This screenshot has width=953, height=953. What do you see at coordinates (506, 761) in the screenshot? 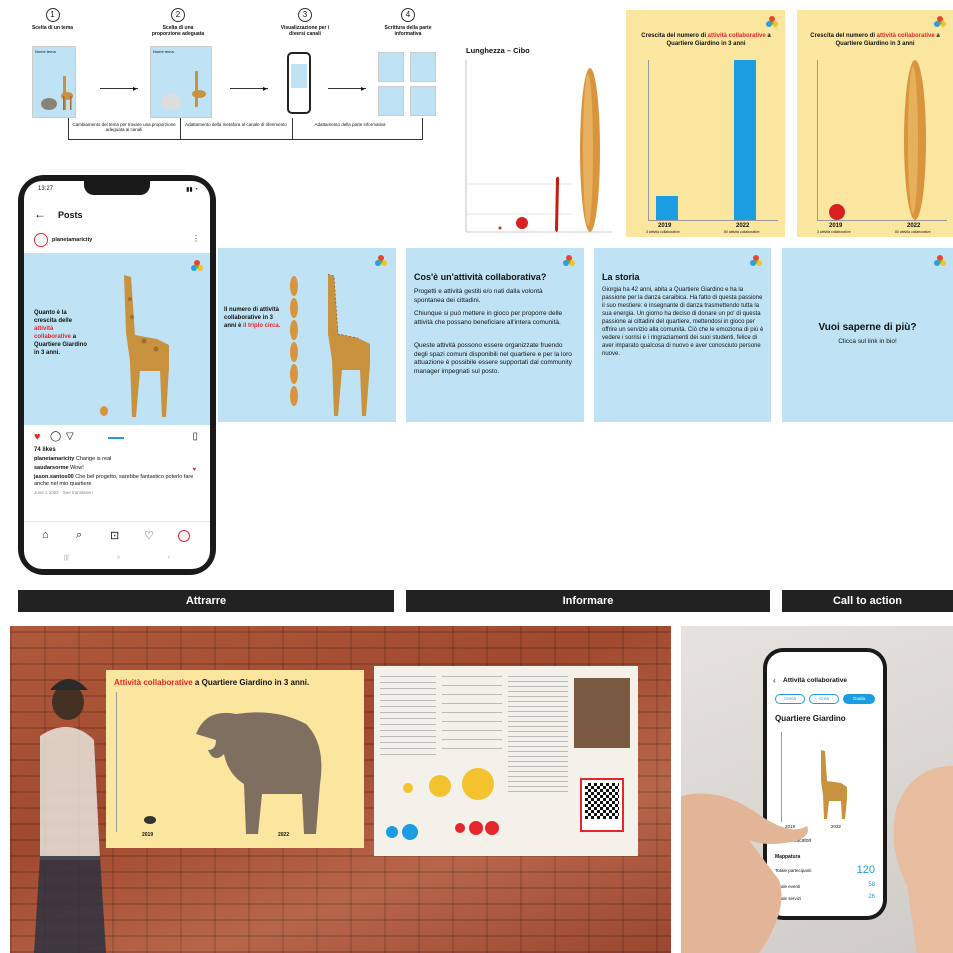
I see `poster-inform` at bounding box center [506, 761].